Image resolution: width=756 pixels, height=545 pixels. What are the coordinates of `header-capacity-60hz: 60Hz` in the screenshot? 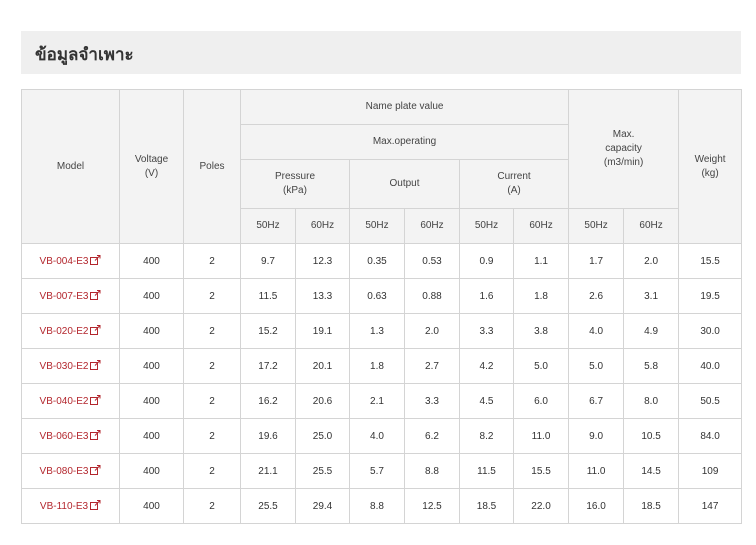 It's located at (651, 226).